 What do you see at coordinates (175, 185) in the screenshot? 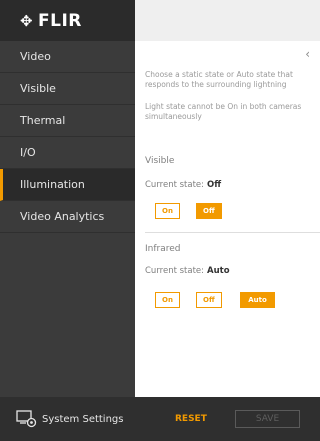
I see `visible-state-label: Current state:` at bounding box center [175, 185].